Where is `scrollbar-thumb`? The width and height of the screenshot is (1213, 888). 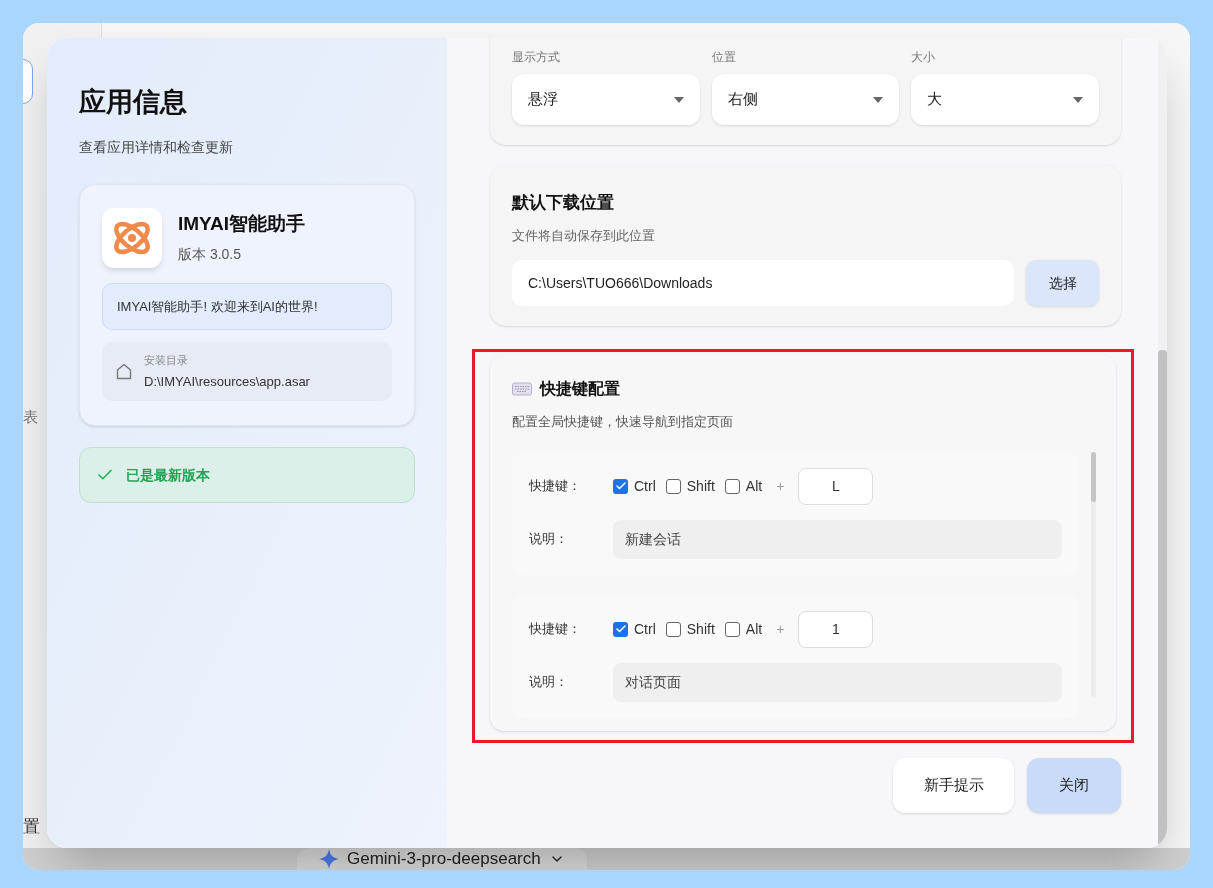 scrollbar-thumb is located at coordinates (1093, 476).